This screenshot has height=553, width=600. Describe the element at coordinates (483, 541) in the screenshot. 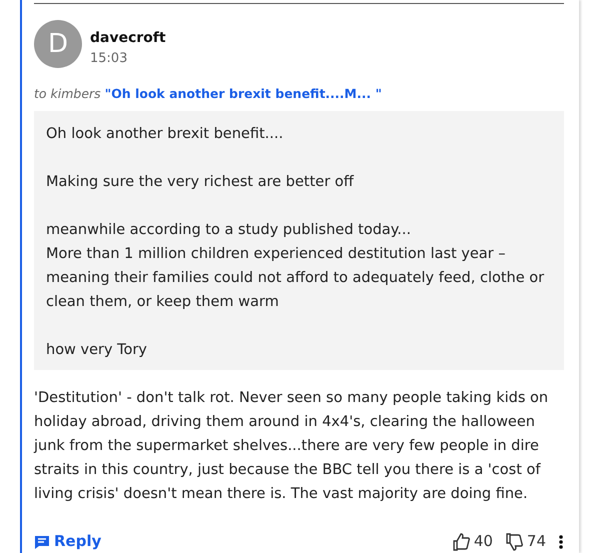

I see `like-count: 40` at that location.